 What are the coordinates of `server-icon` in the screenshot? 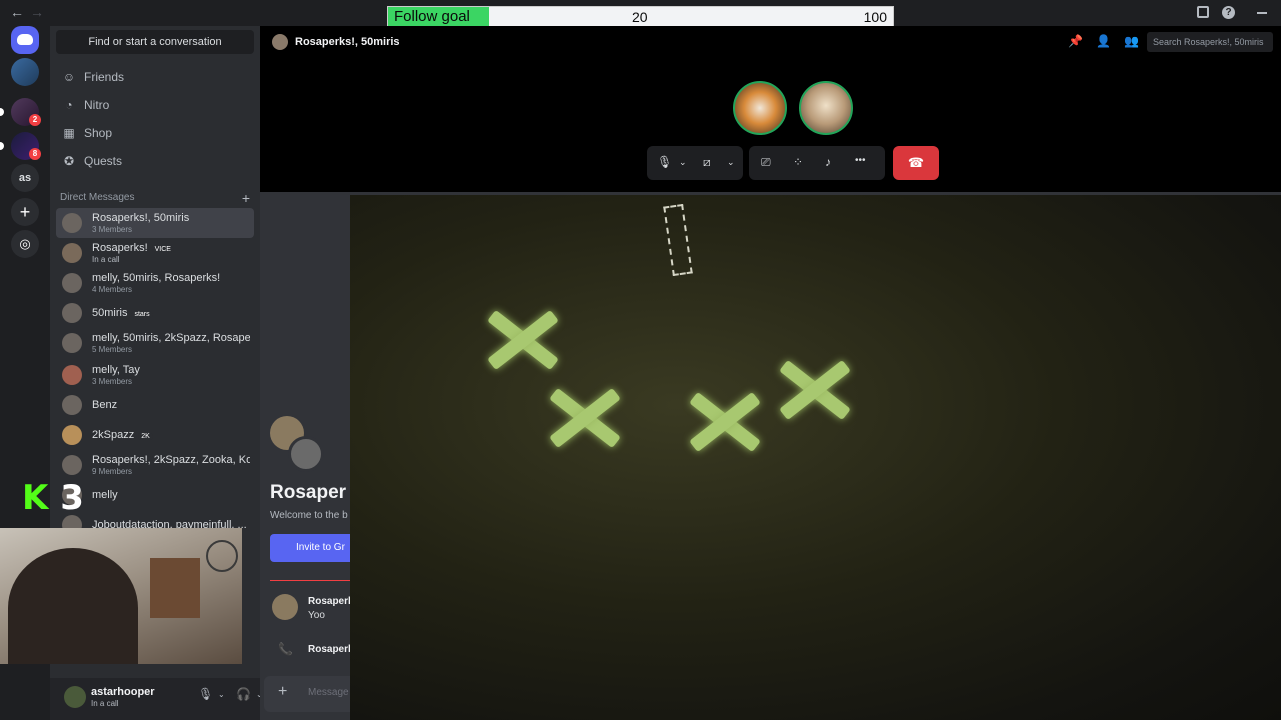 It's located at (25, 72).